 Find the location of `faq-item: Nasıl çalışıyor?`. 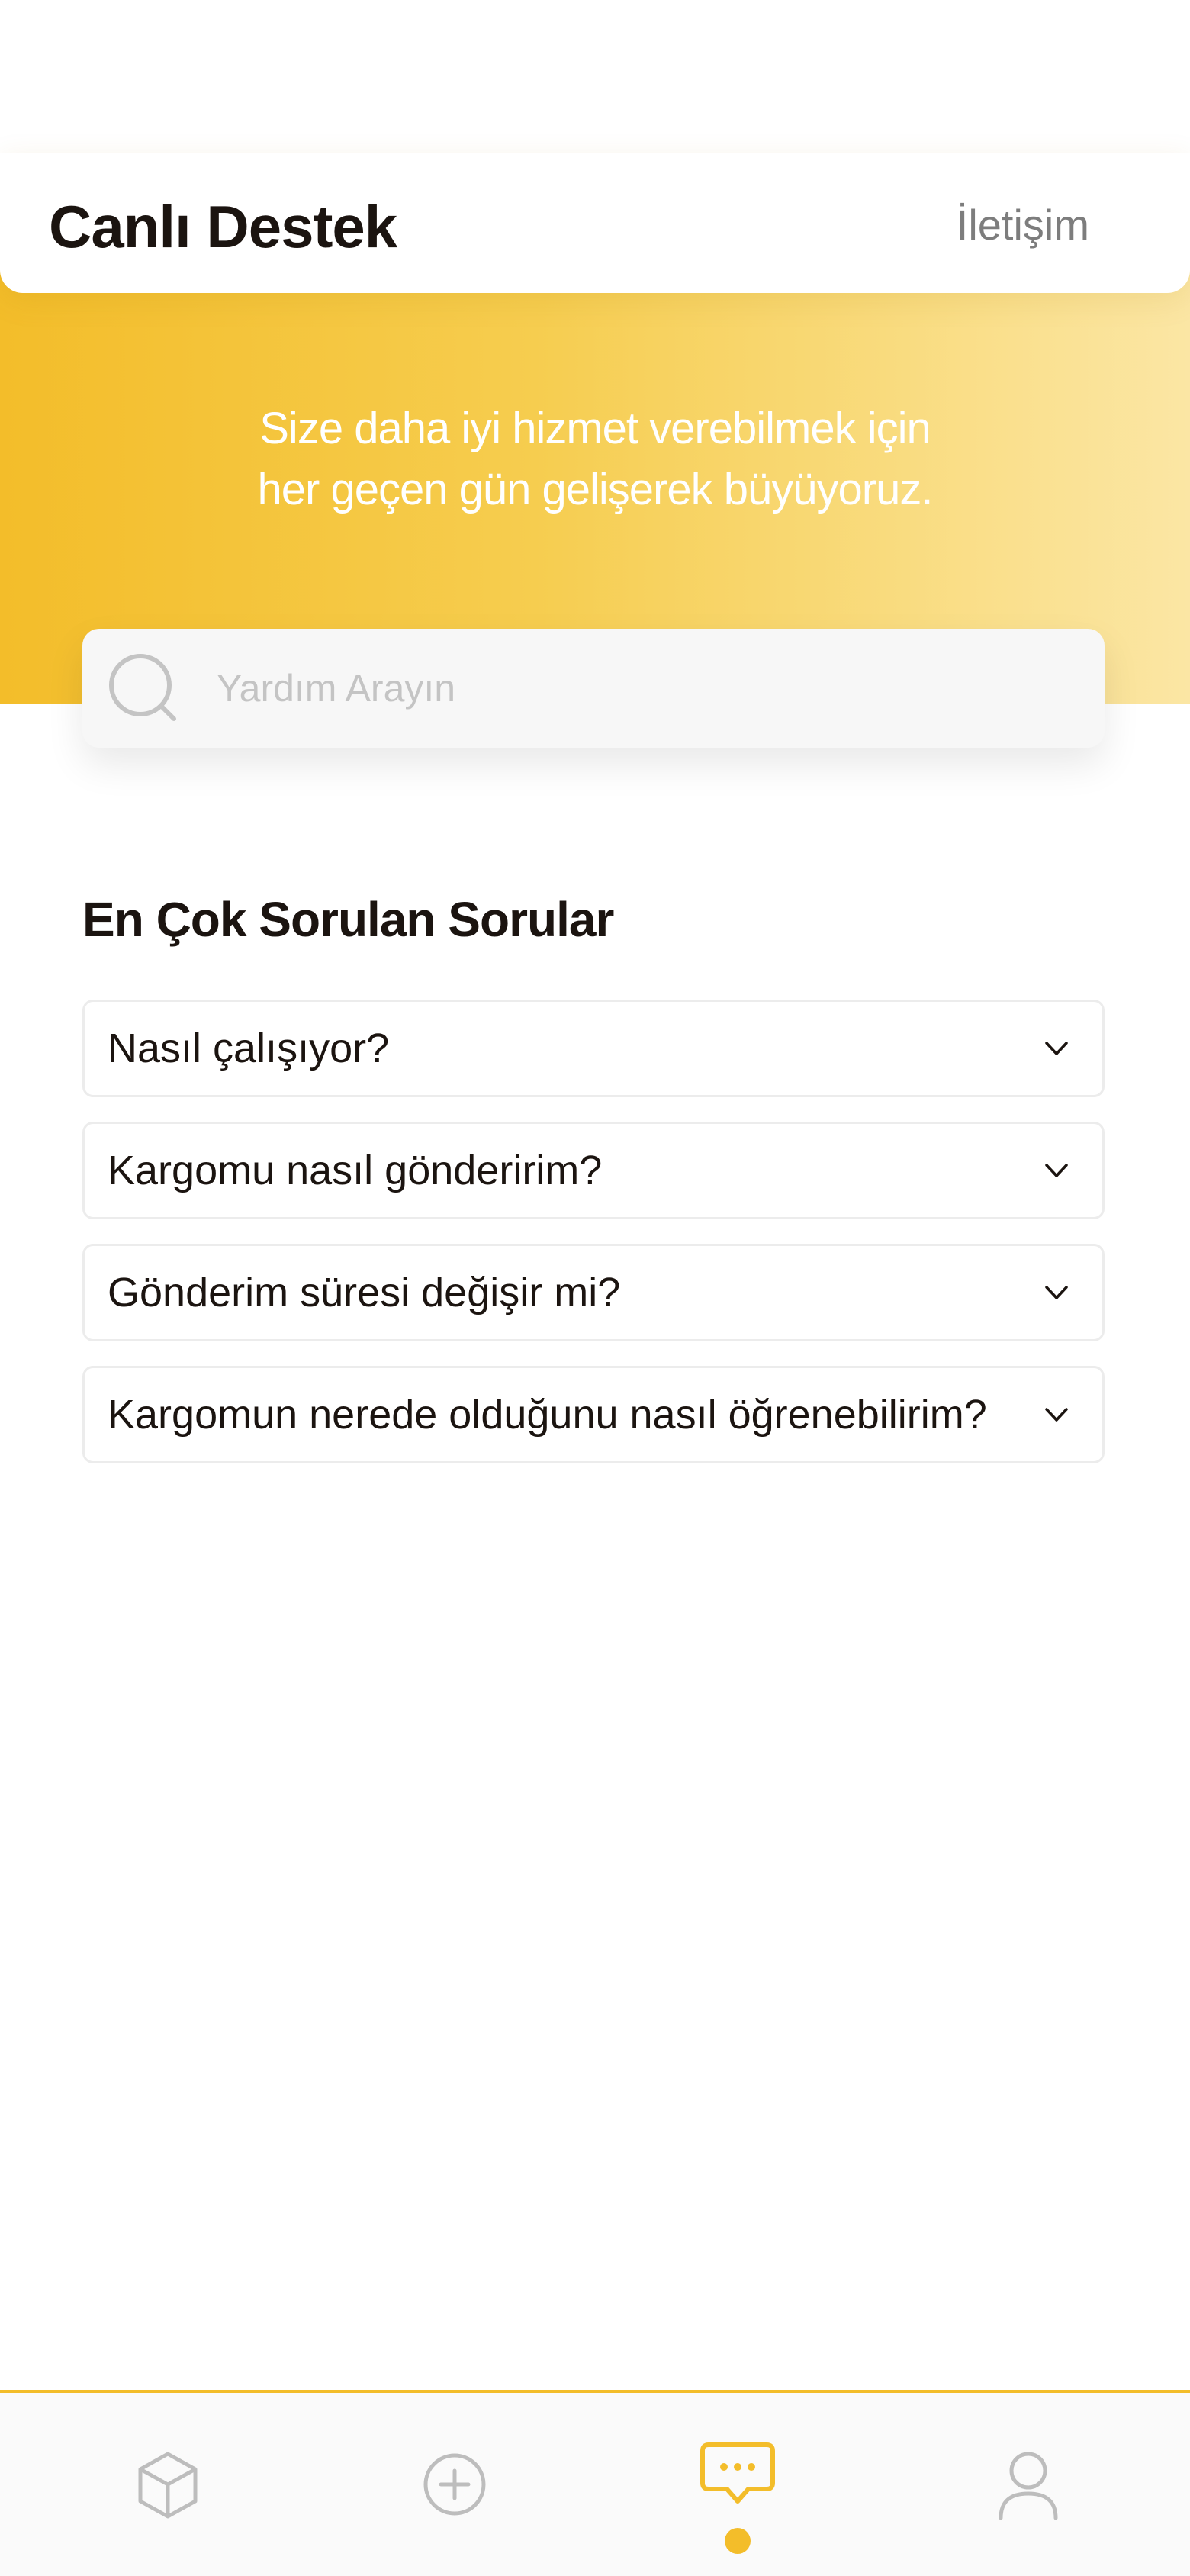

faq-item: Nasıl çalışıyor? is located at coordinates (593, 1048).